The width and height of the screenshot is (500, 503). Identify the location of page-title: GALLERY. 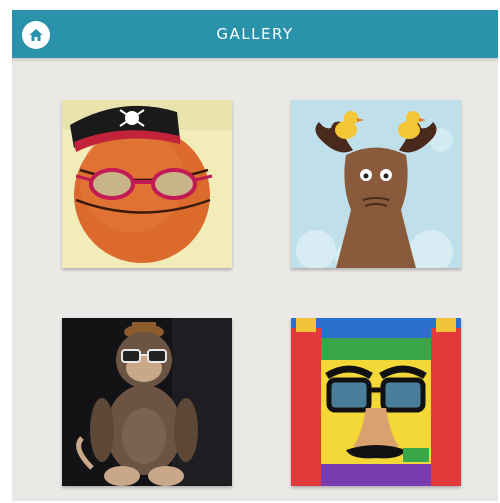
(255, 34).